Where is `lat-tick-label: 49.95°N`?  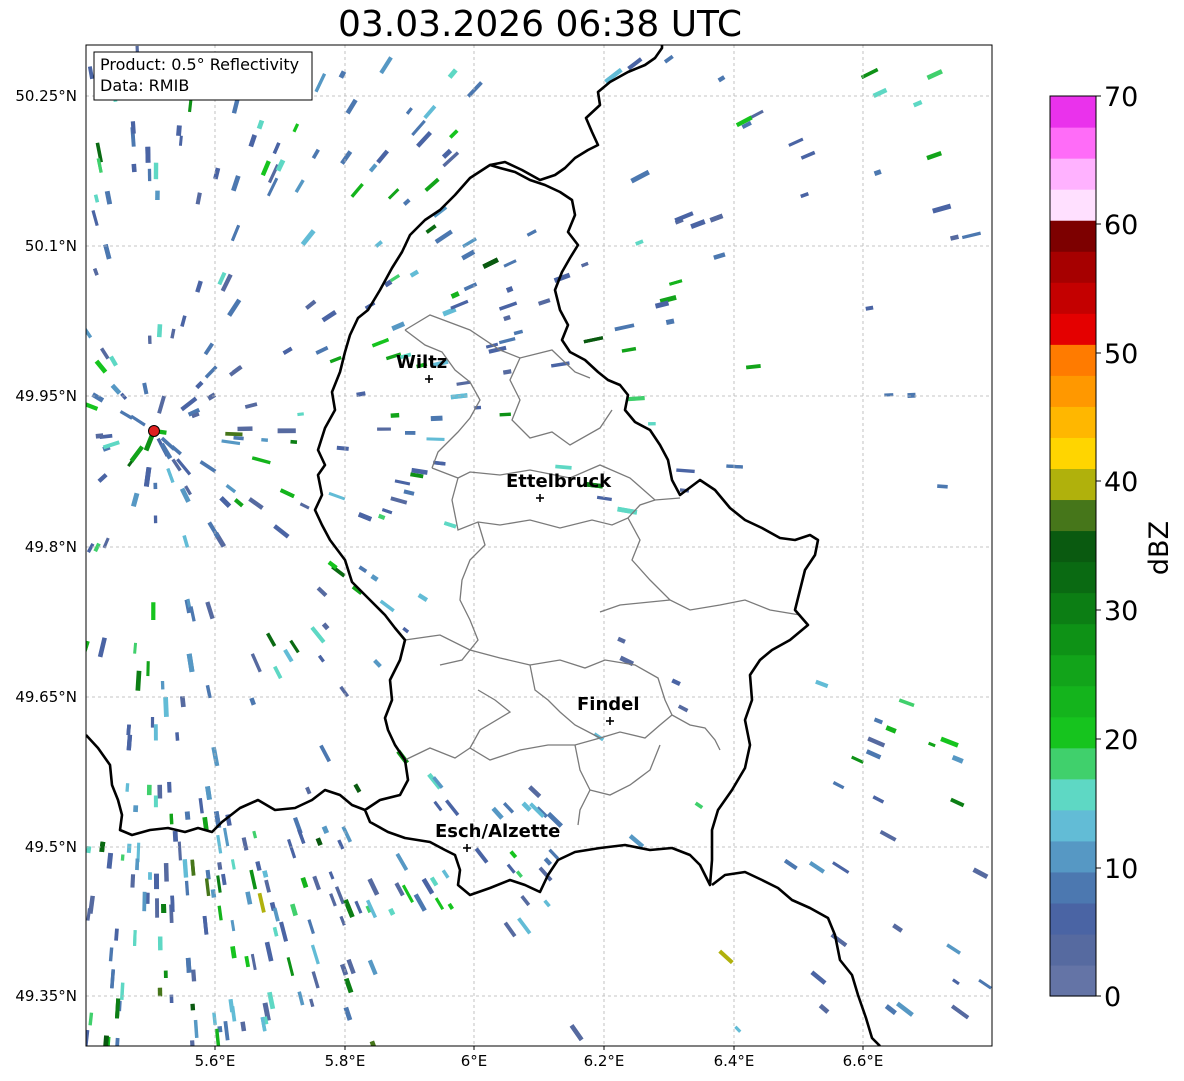
lat-tick-label: 49.95°N is located at coordinates (46, 396).